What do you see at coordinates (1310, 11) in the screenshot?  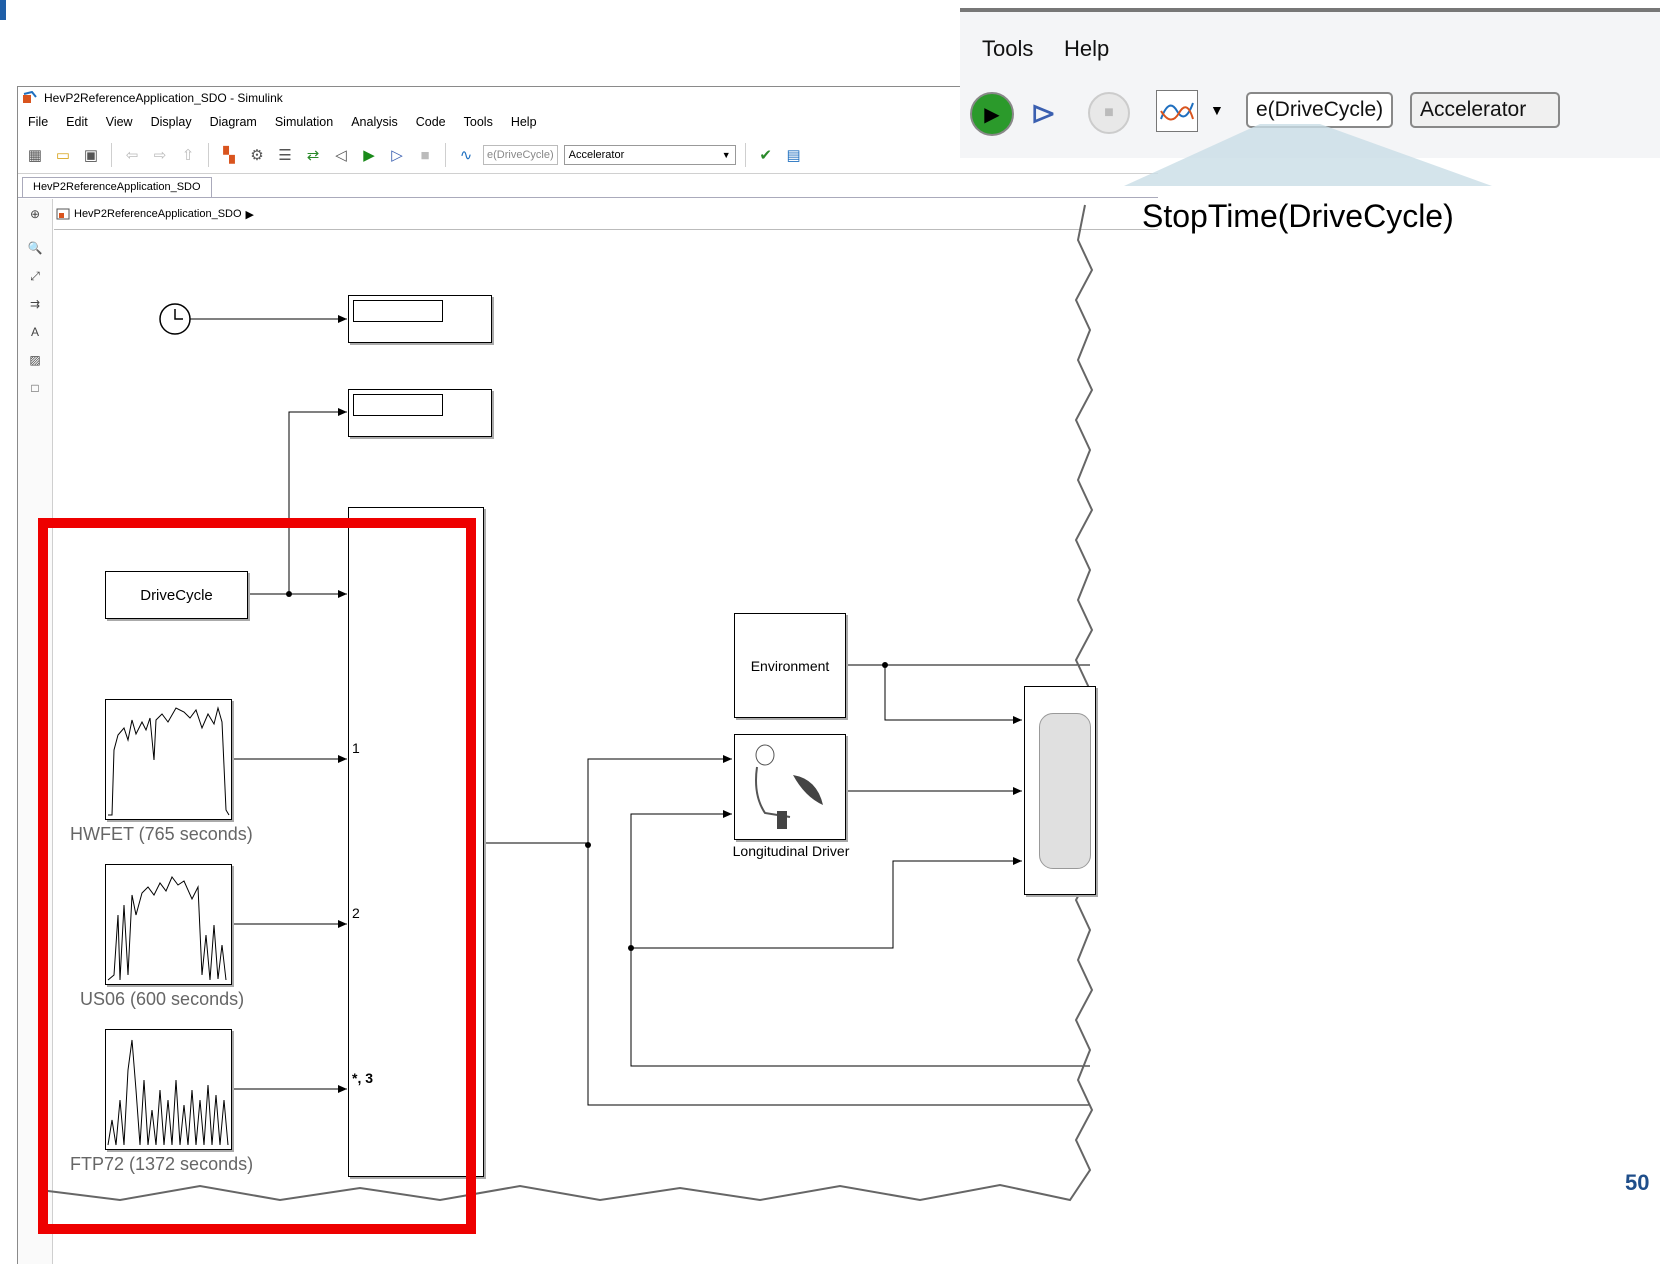 I see `callout-divider` at bounding box center [1310, 11].